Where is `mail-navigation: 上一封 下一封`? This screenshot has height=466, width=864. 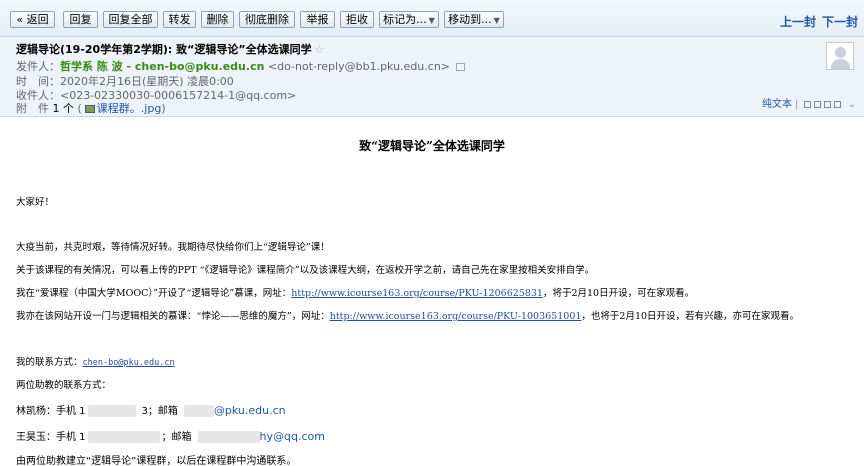
mail-navigation: 上一封 下一封 is located at coordinates (816, 21).